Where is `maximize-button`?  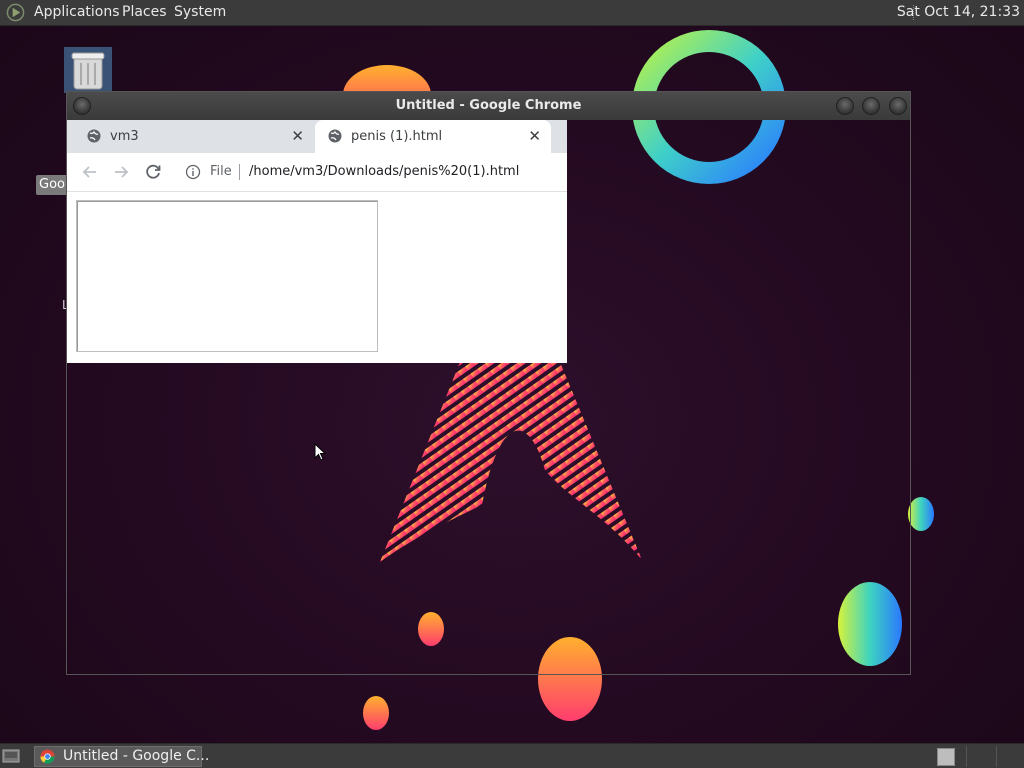 maximize-button is located at coordinates (871, 106).